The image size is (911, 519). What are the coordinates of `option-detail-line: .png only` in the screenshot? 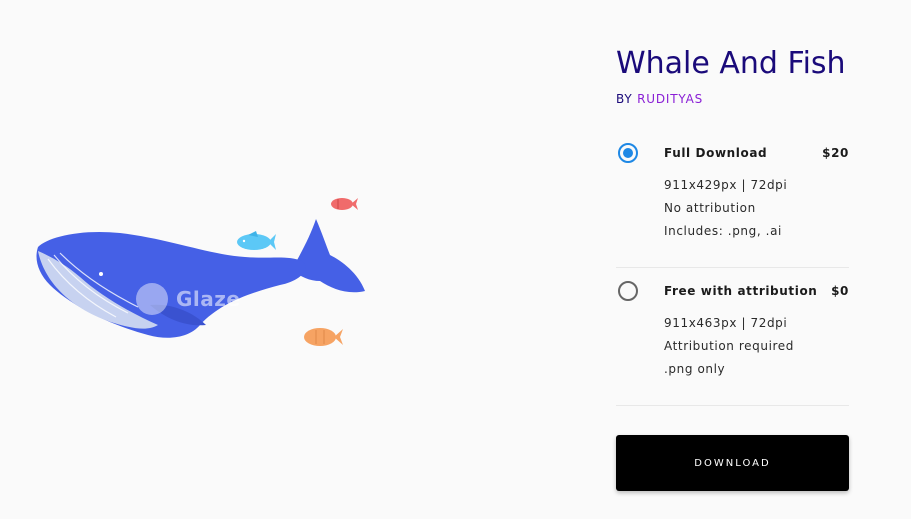 It's located at (695, 369).